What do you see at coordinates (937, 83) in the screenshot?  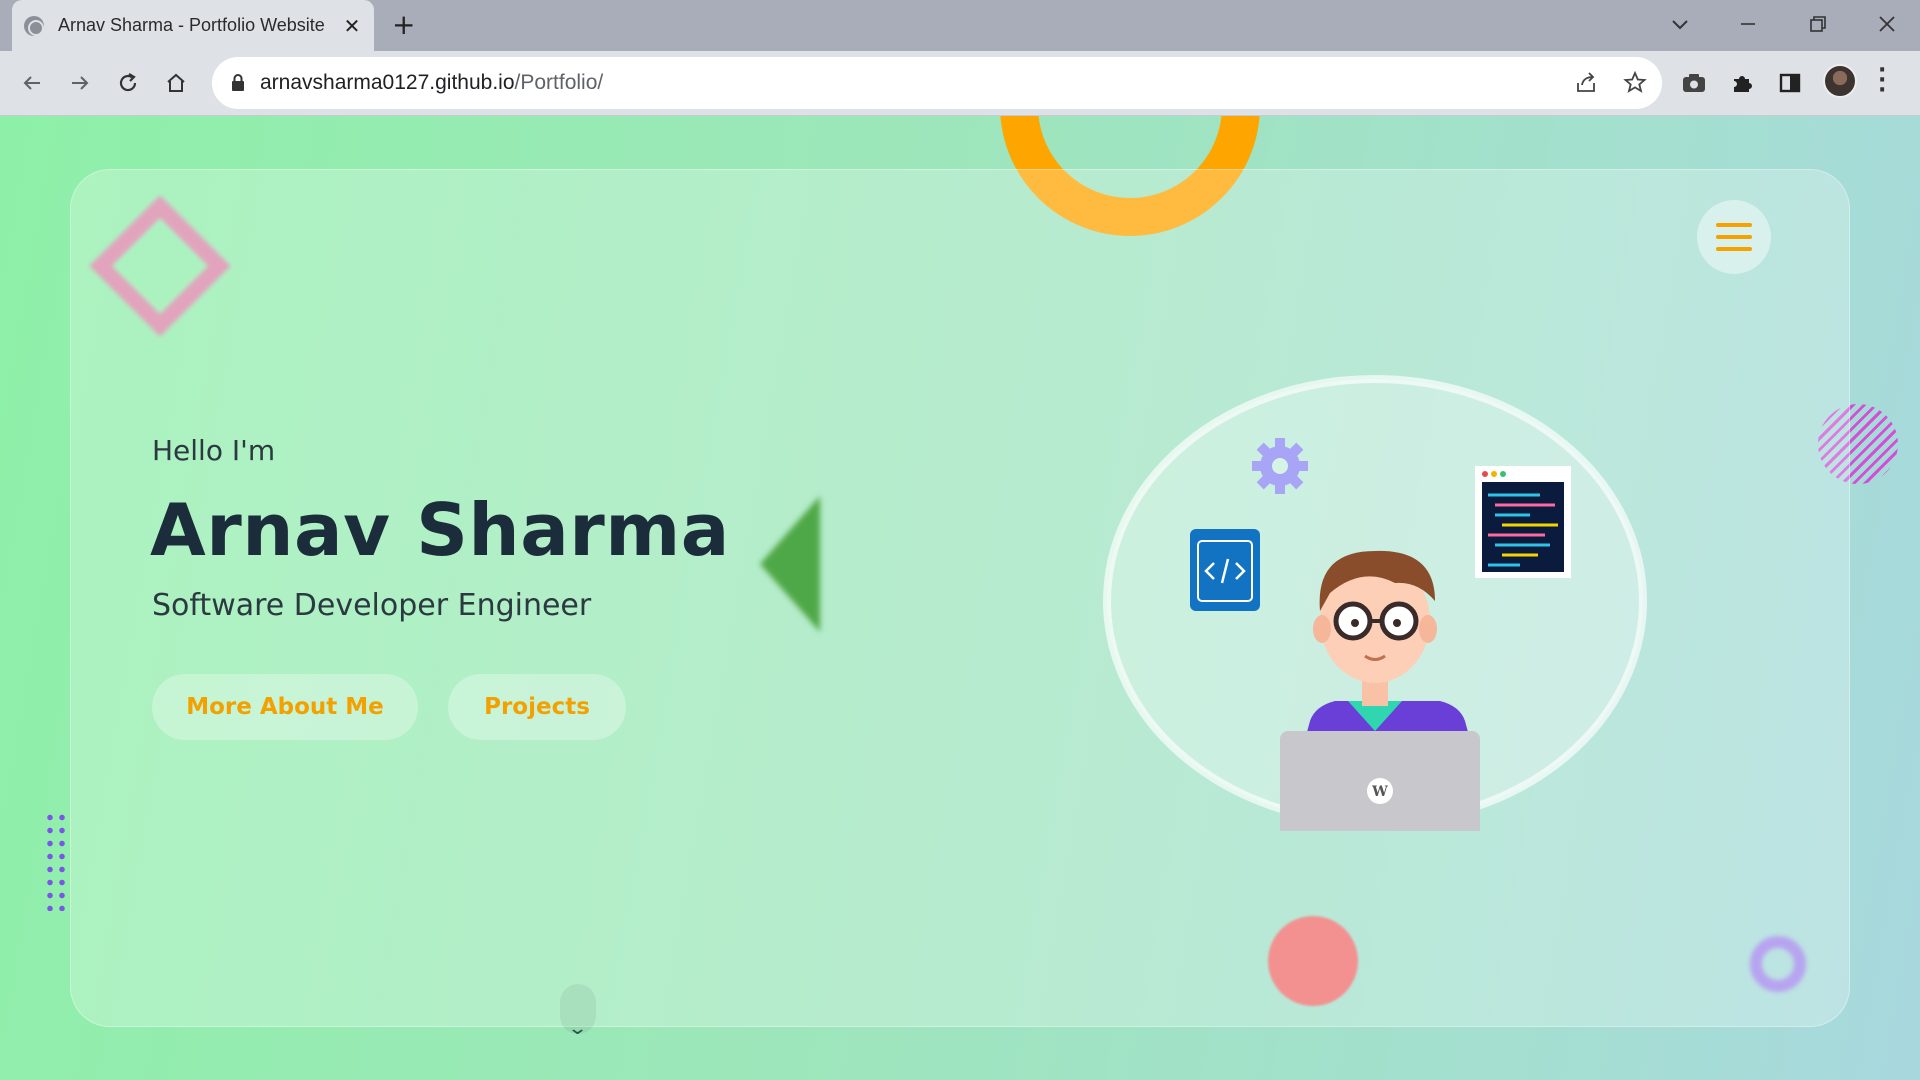 I see `address-bar: arnavsharma0127.github.io/Portfolio/` at bounding box center [937, 83].